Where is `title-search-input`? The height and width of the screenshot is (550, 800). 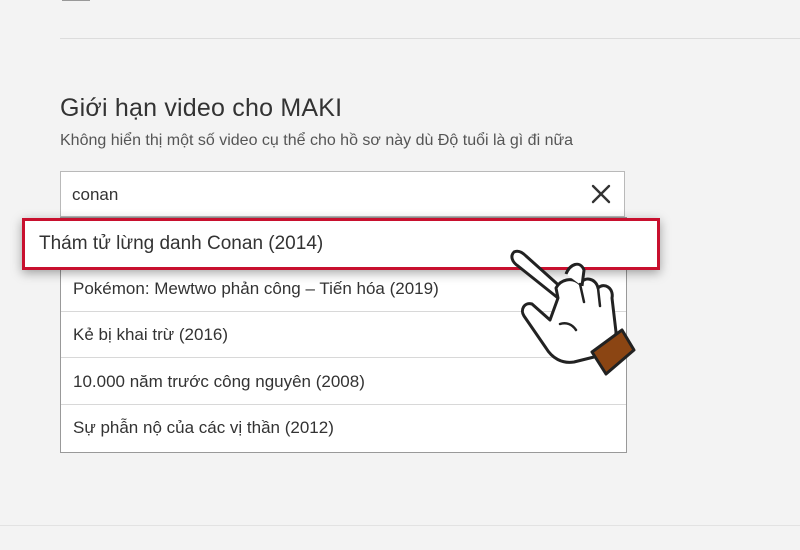
title-search-input is located at coordinates (322, 195).